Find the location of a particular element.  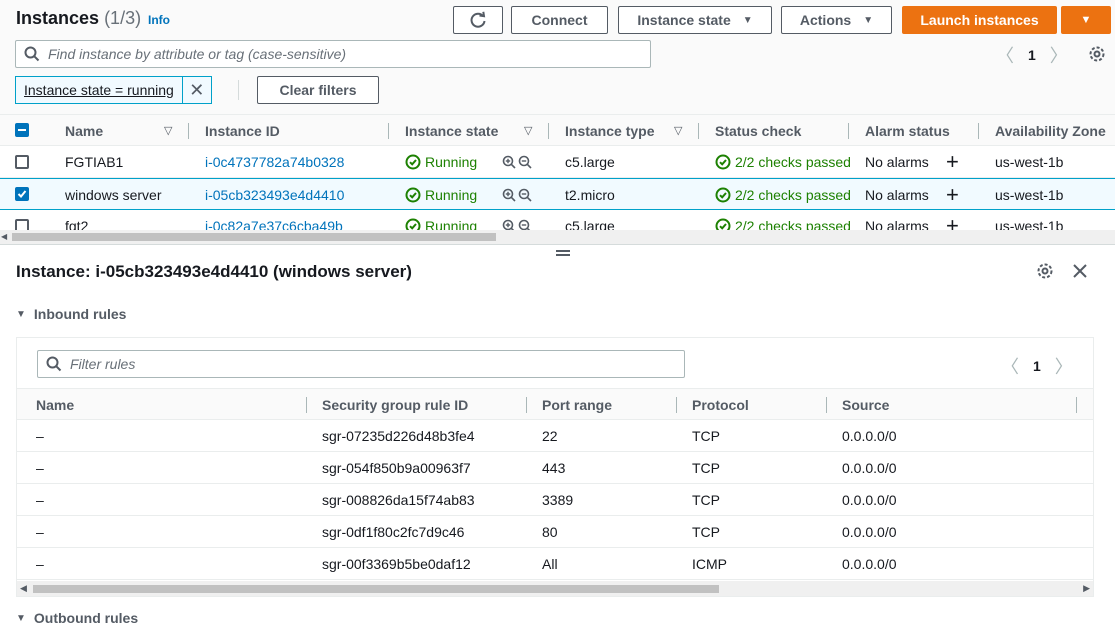

rule-port: 443 is located at coordinates (554, 468).